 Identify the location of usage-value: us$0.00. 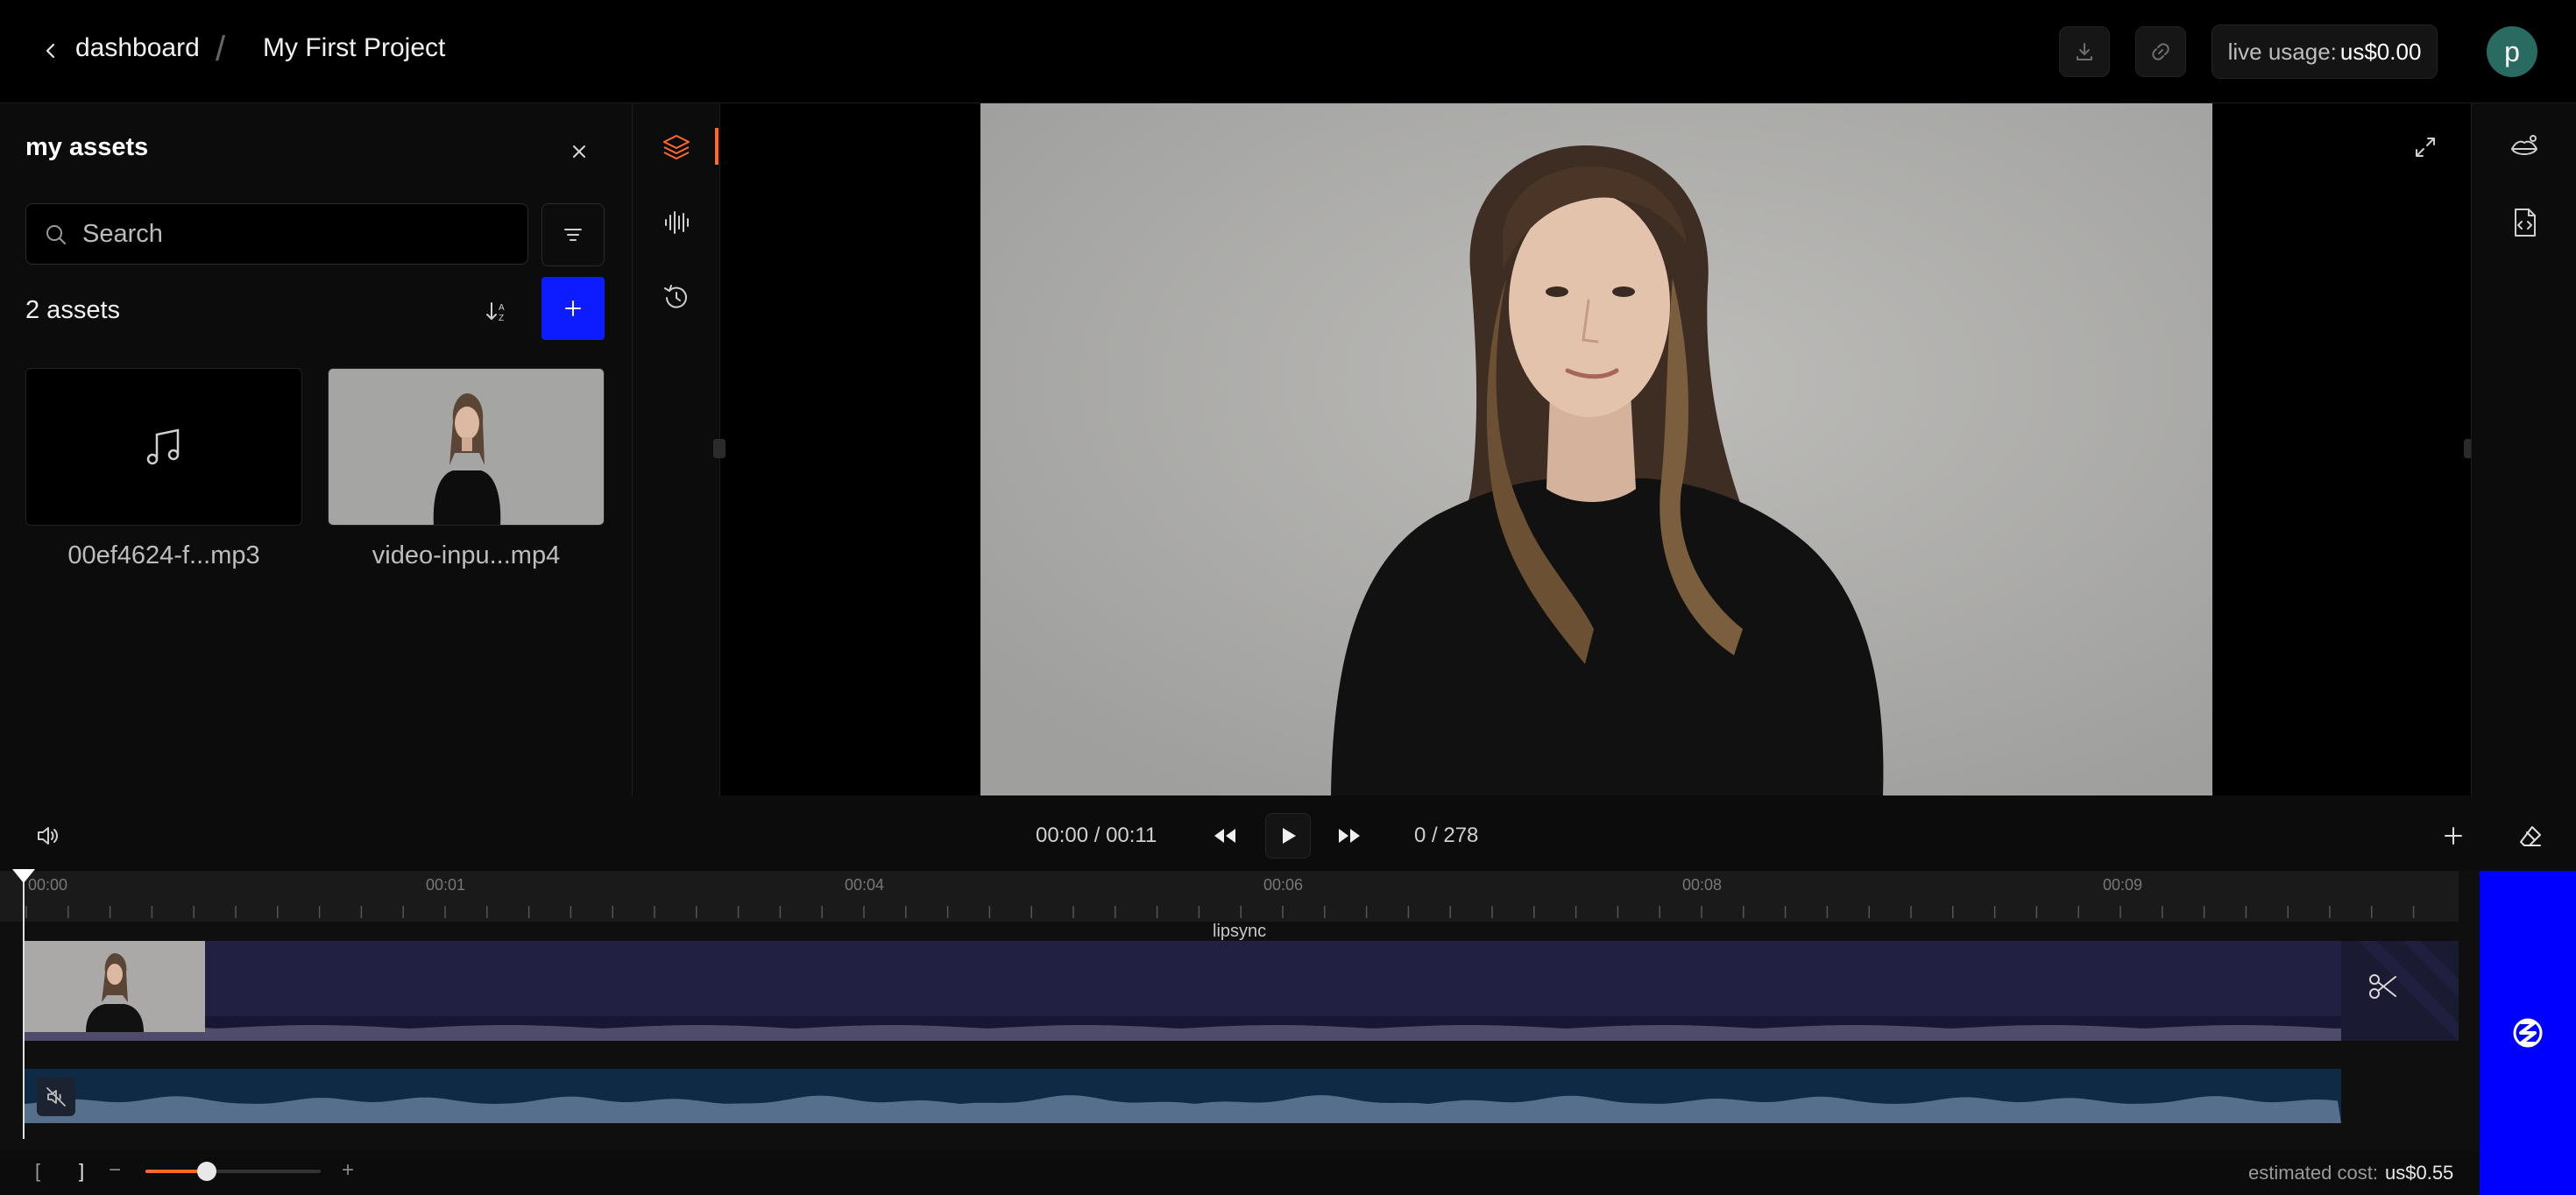
(2380, 51).